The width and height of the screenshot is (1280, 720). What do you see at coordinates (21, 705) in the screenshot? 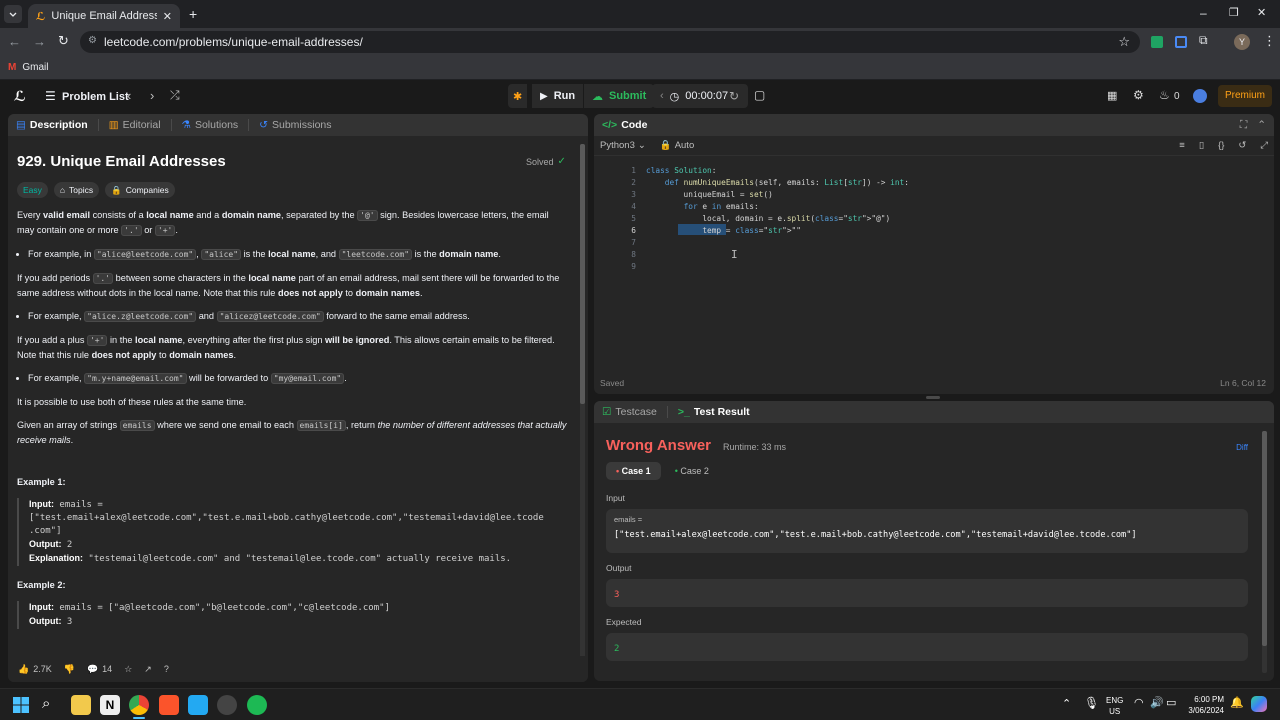
I see `windows-start-icon` at bounding box center [21, 705].